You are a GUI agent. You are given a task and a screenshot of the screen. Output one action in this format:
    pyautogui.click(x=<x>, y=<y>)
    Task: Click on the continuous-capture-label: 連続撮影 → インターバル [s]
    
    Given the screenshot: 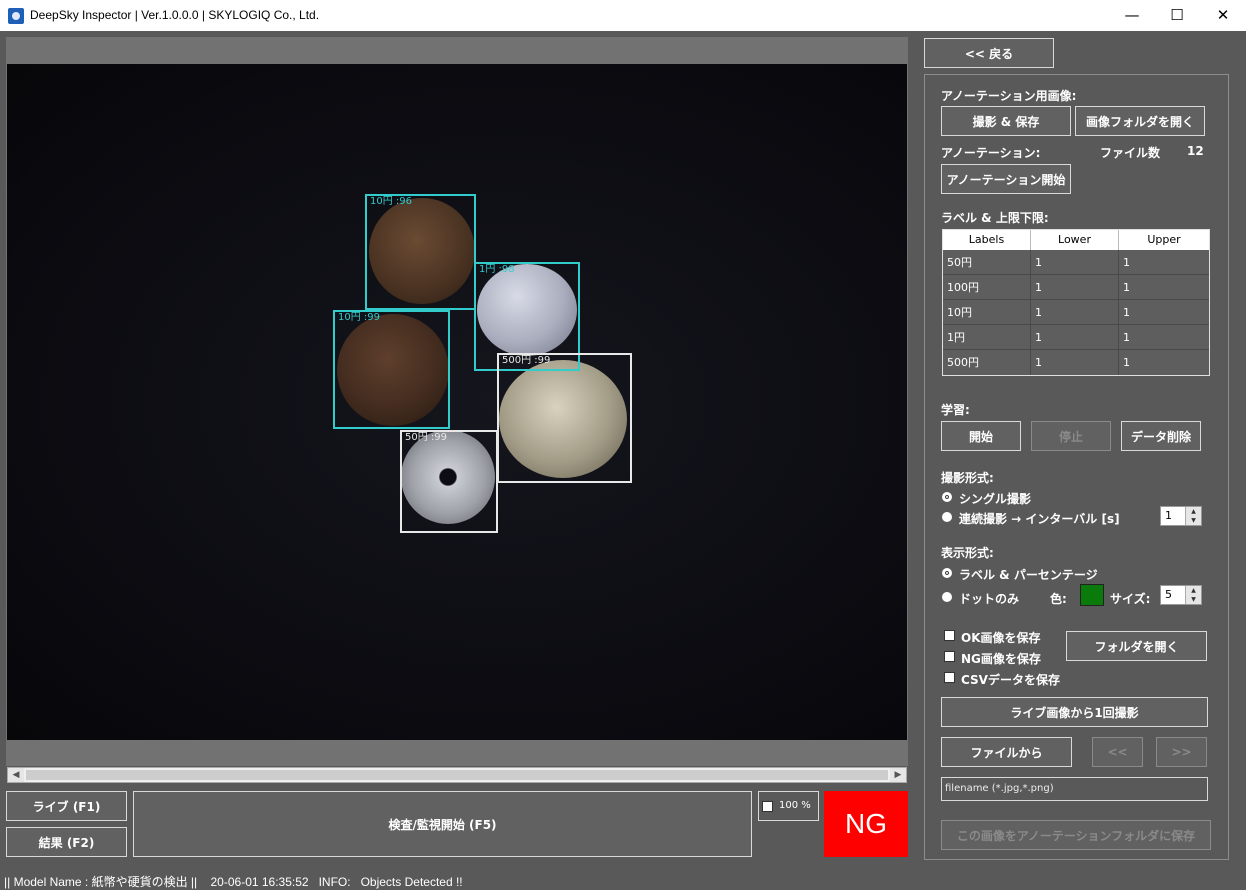 What is the action you would take?
    pyautogui.click(x=1039, y=519)
    